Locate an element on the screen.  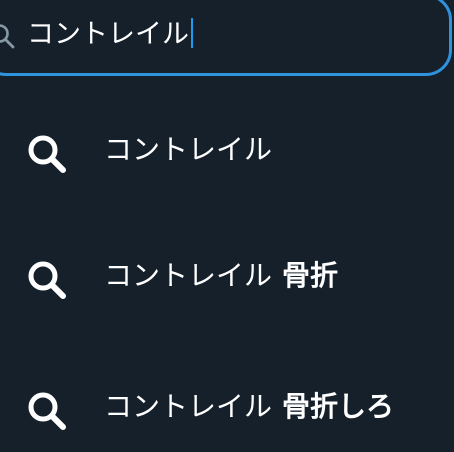
suggestion-completion-text: 骨折しろ is located at coordinates (338, 406).